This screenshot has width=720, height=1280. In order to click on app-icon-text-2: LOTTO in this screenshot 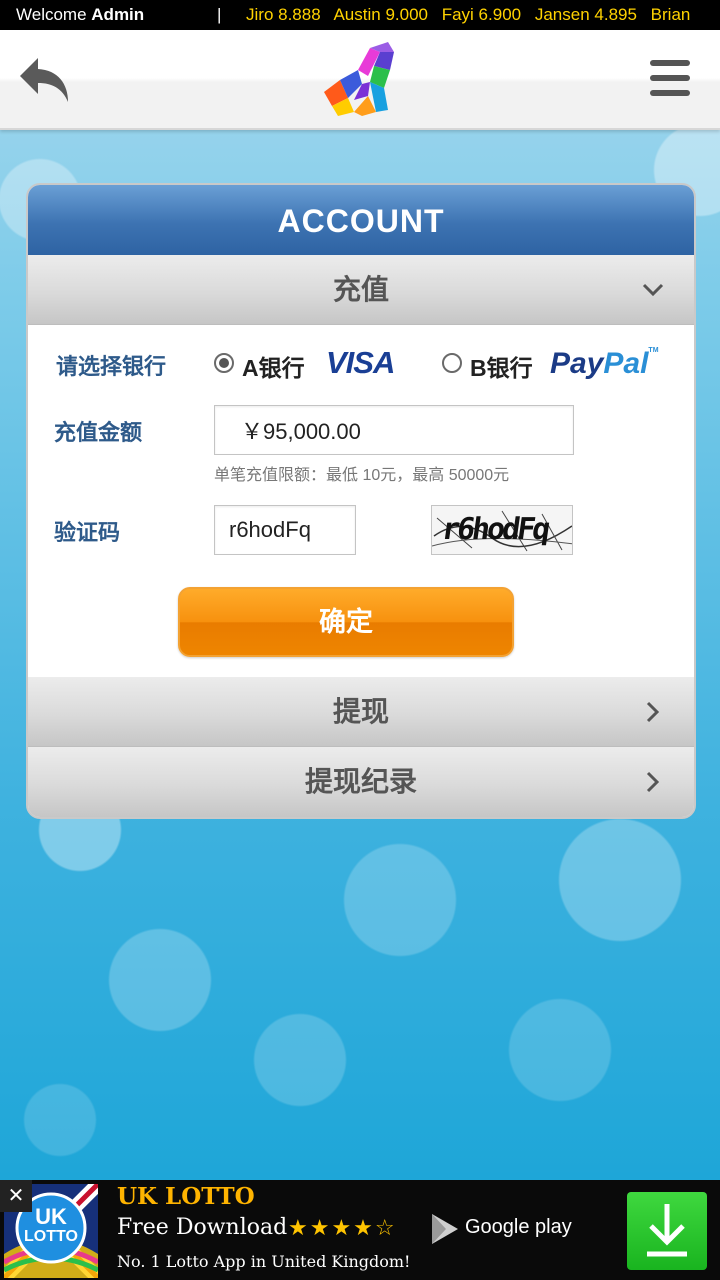, I will do `click(51, 1236)`.